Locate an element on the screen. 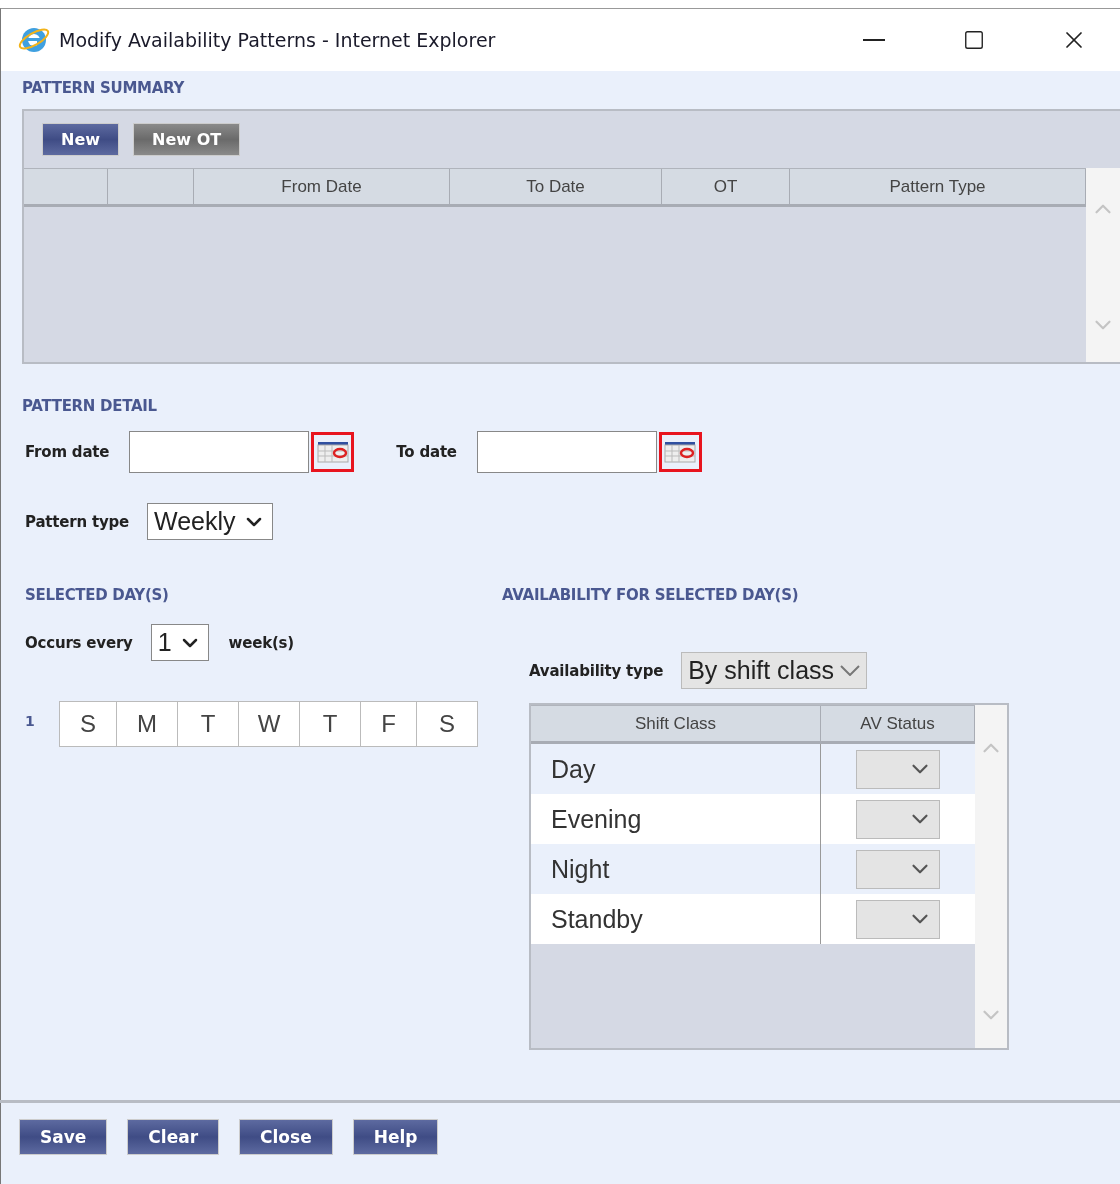 The width and height of the screenshot is (1120, 1184). section-heading: PATTERN SUMMARY is located at coordinates (104, 88).